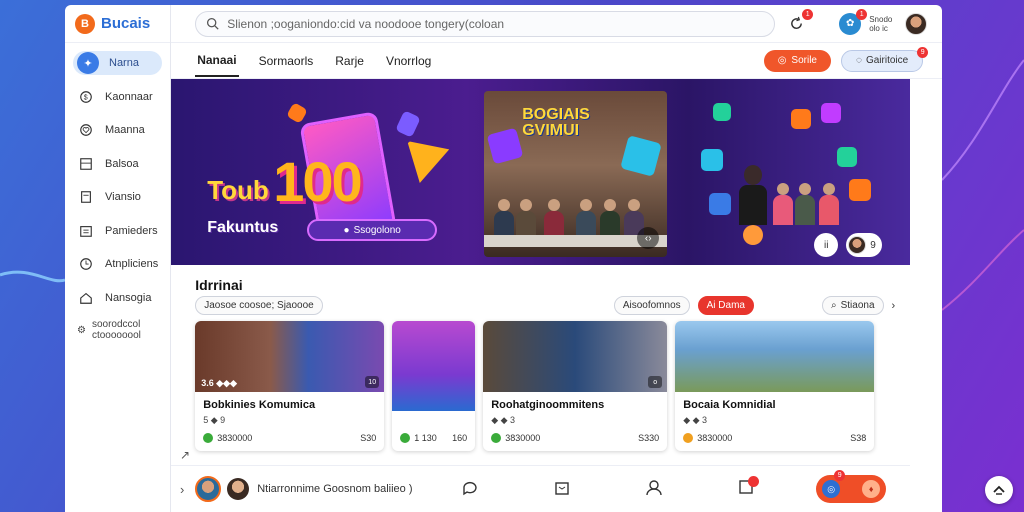  I want to click on tab-1: Nanaai, so click(217, 61).